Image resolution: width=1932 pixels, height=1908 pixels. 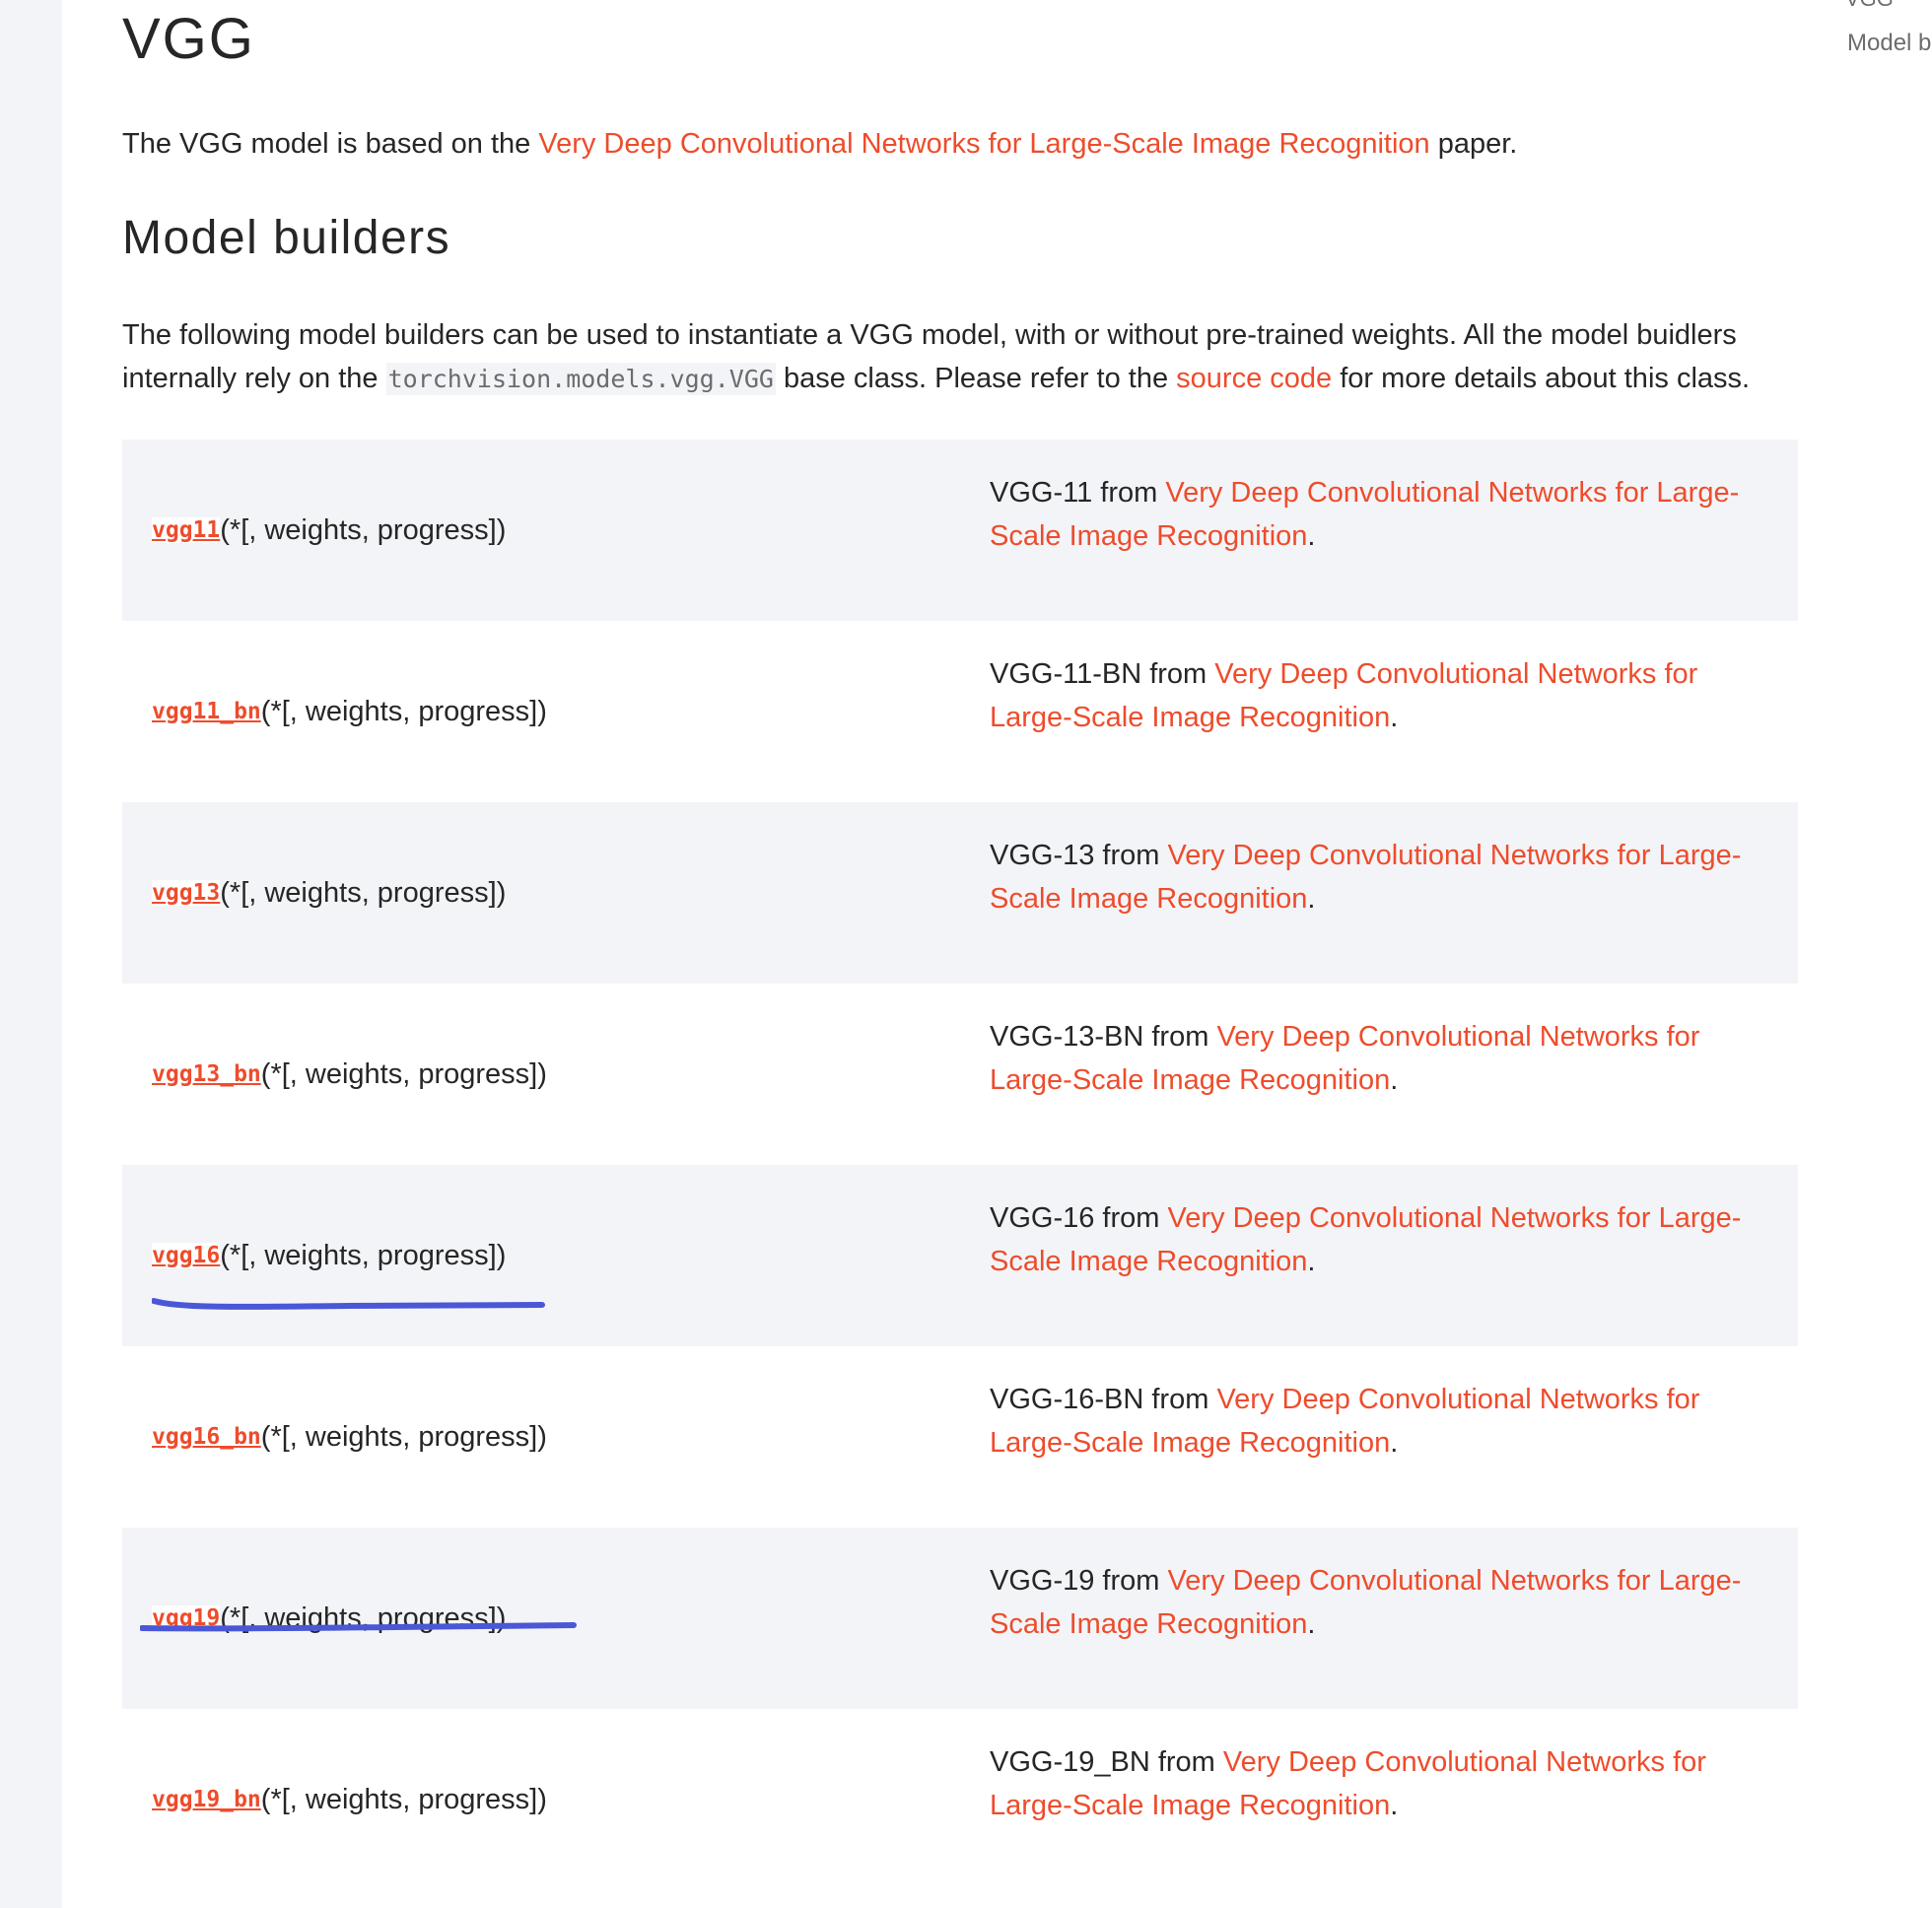 What do you see at coordinates (331, 144) in the screenshot?
I see `intro-prefix: The VGG model is based on the` at bounding box center [331, 144].